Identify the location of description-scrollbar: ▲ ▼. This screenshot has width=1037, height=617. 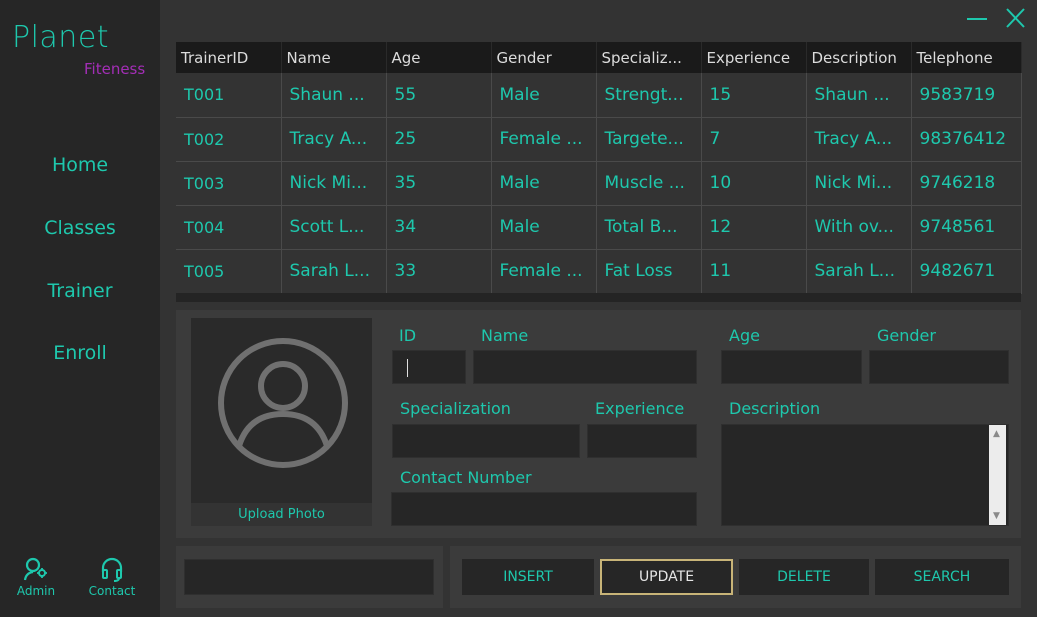
(997, 475).